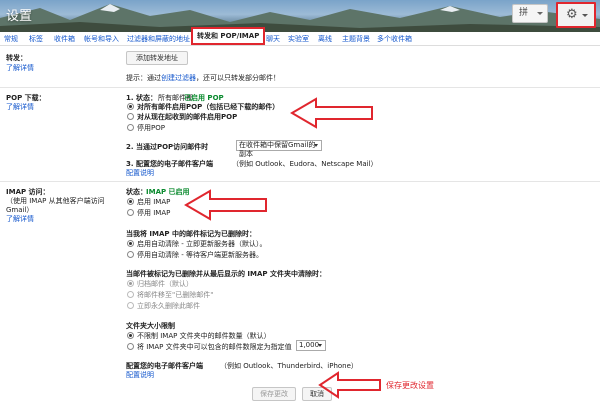 This screenshot has height=403, width=600. Describe the element at coordinates (101, 39) in the screenshot. I see `tab-accounts-import: 帐号和导入` at that location.